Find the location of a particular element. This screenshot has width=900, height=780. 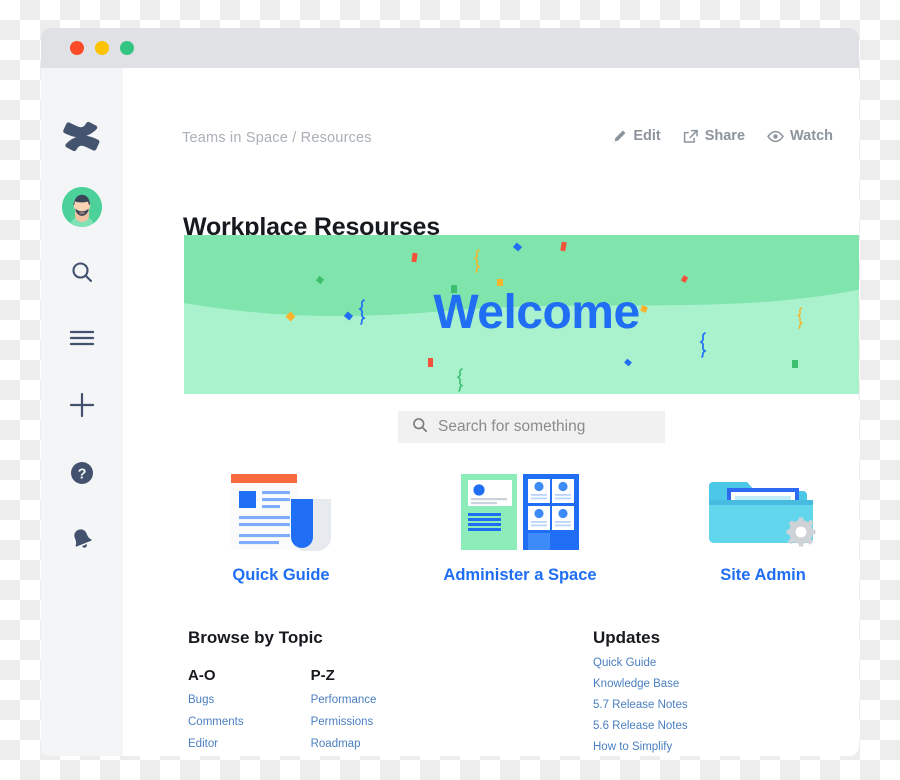

avatar-icon is located at coordinates (82, 207).